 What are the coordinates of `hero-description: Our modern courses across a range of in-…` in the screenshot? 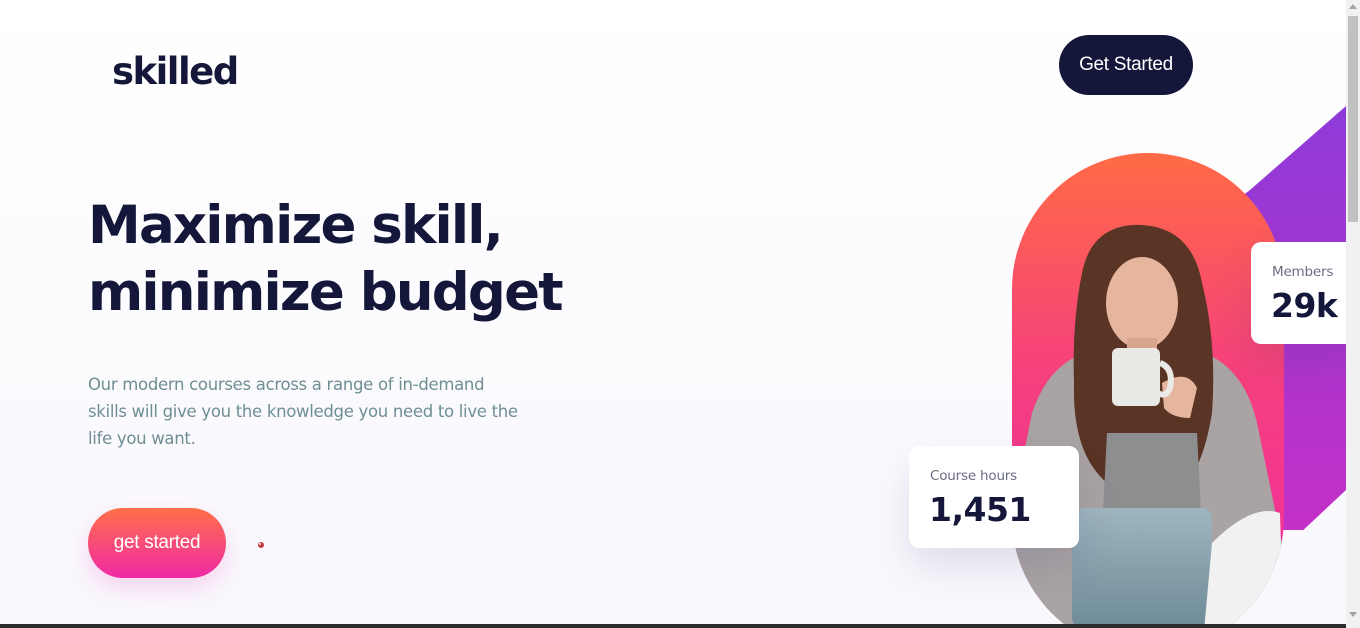 It's located at (303, 411).